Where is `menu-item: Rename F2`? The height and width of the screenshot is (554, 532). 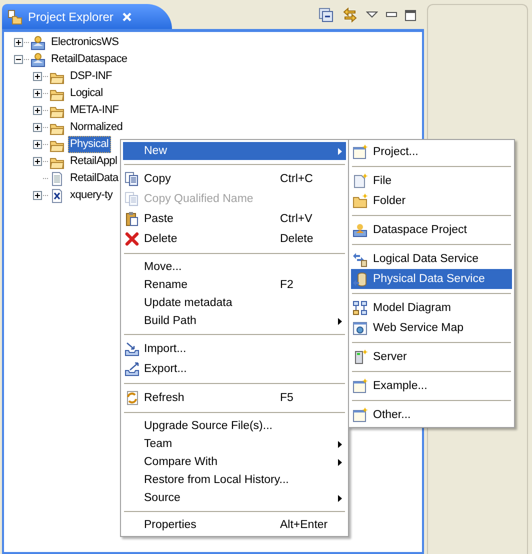
menu-item: Rename F2 is located at coordinates (234, 285).